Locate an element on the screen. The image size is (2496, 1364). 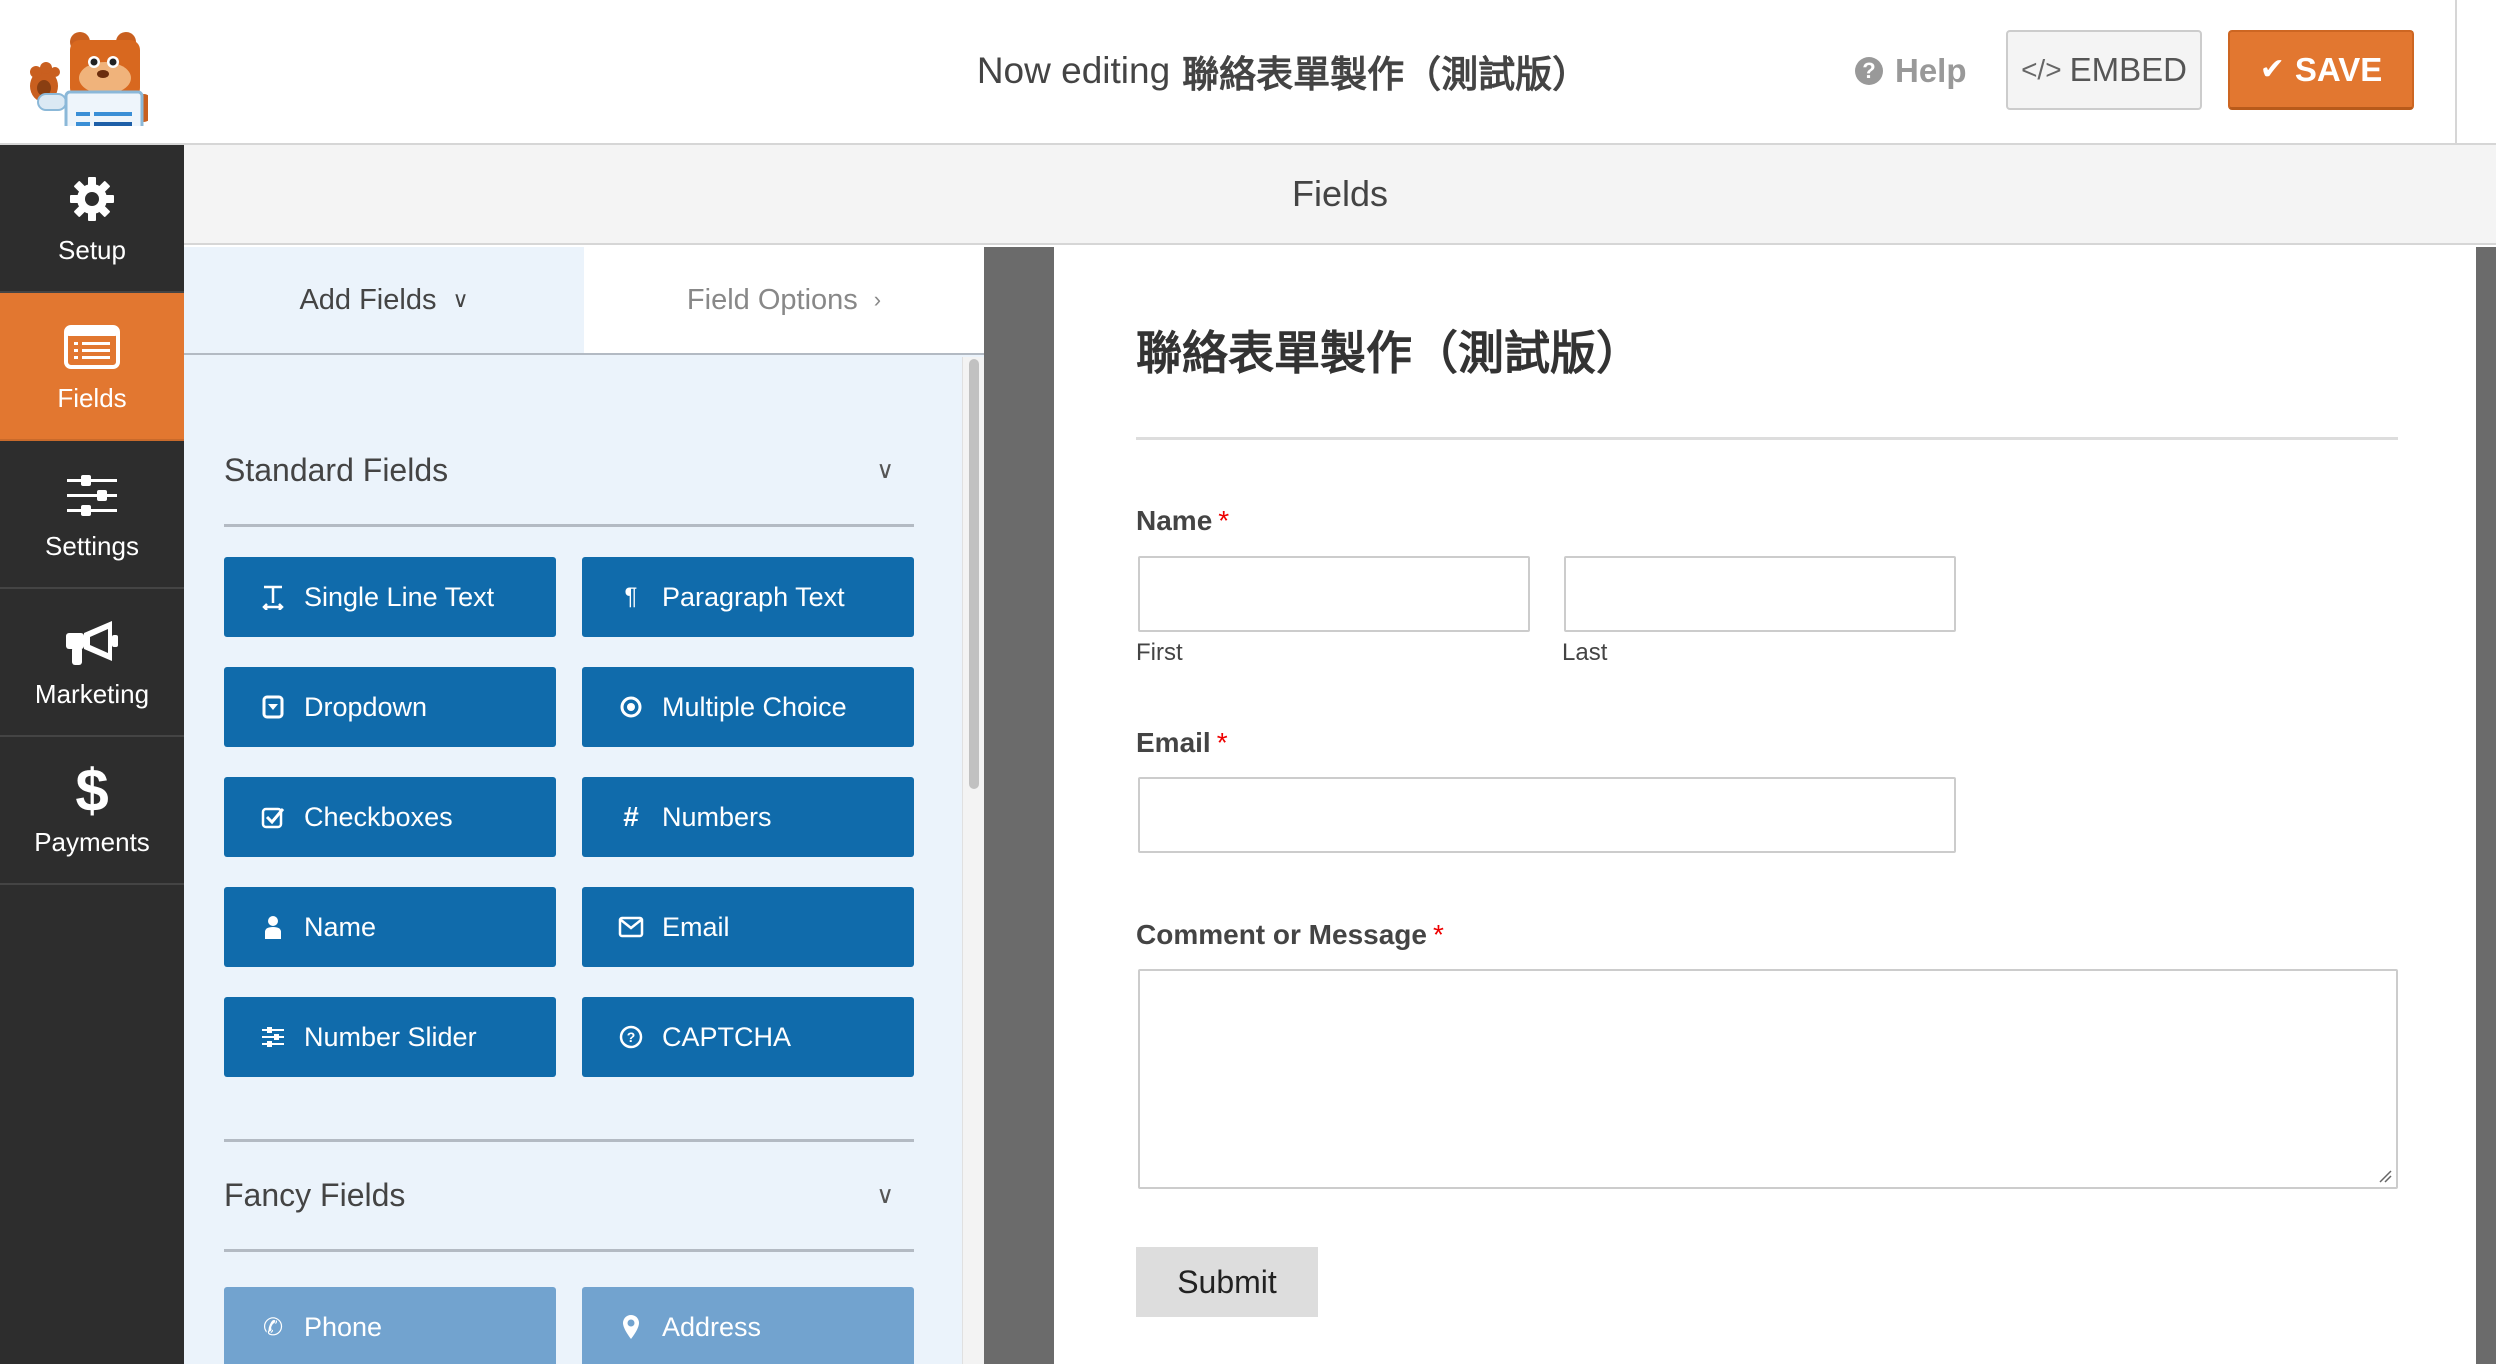
section-title-bar: Fields is located at coordinates (1340, 195).